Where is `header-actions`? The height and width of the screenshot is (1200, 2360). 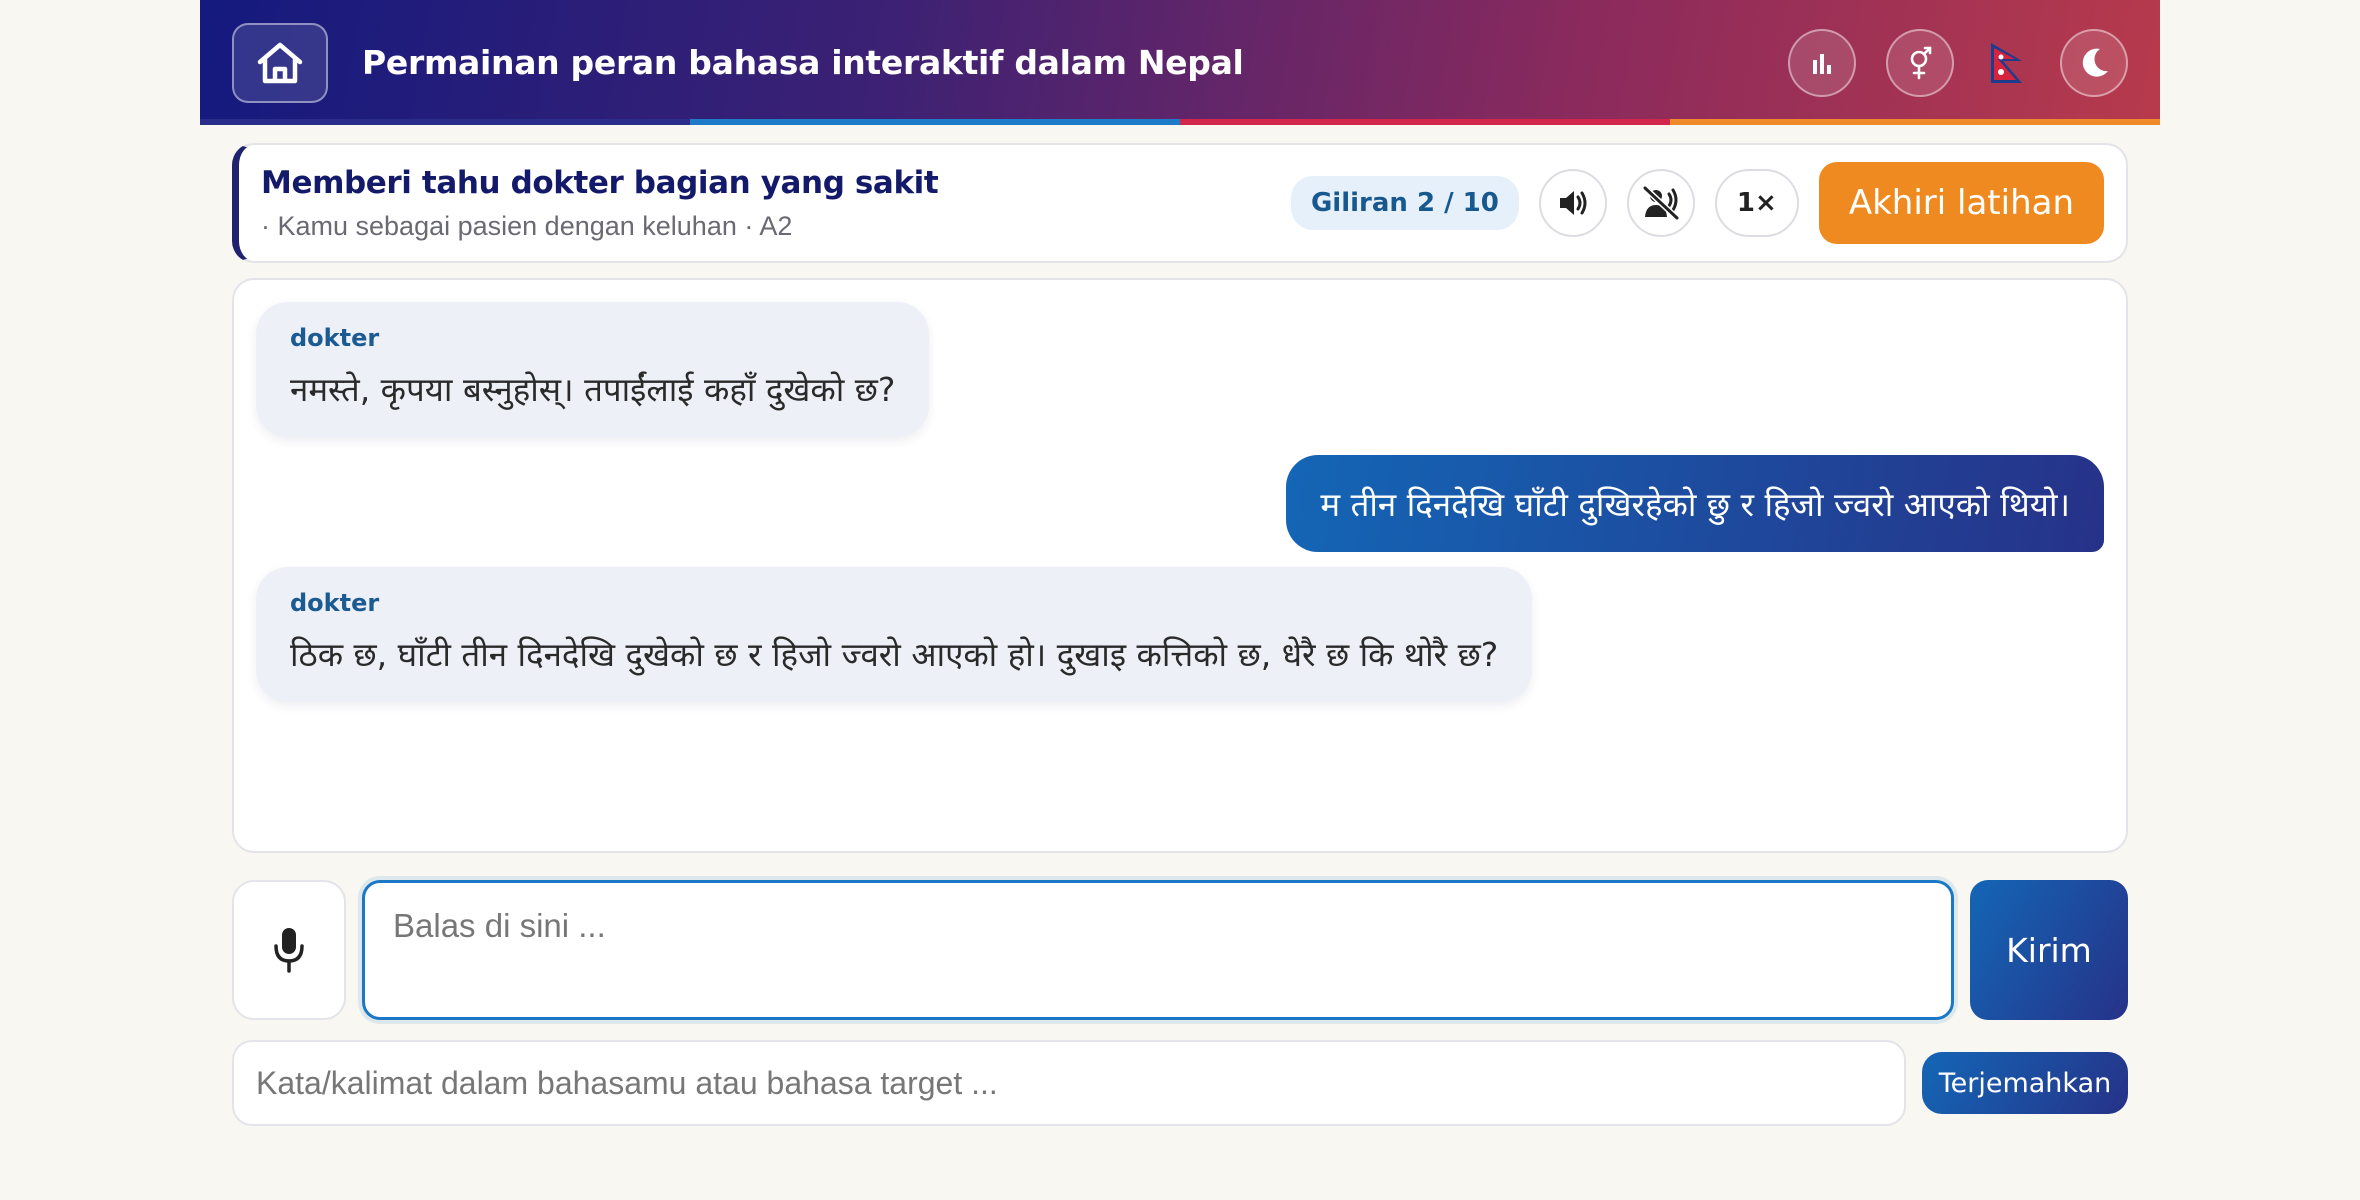
header-actions is located at coordinates (1958, 62).